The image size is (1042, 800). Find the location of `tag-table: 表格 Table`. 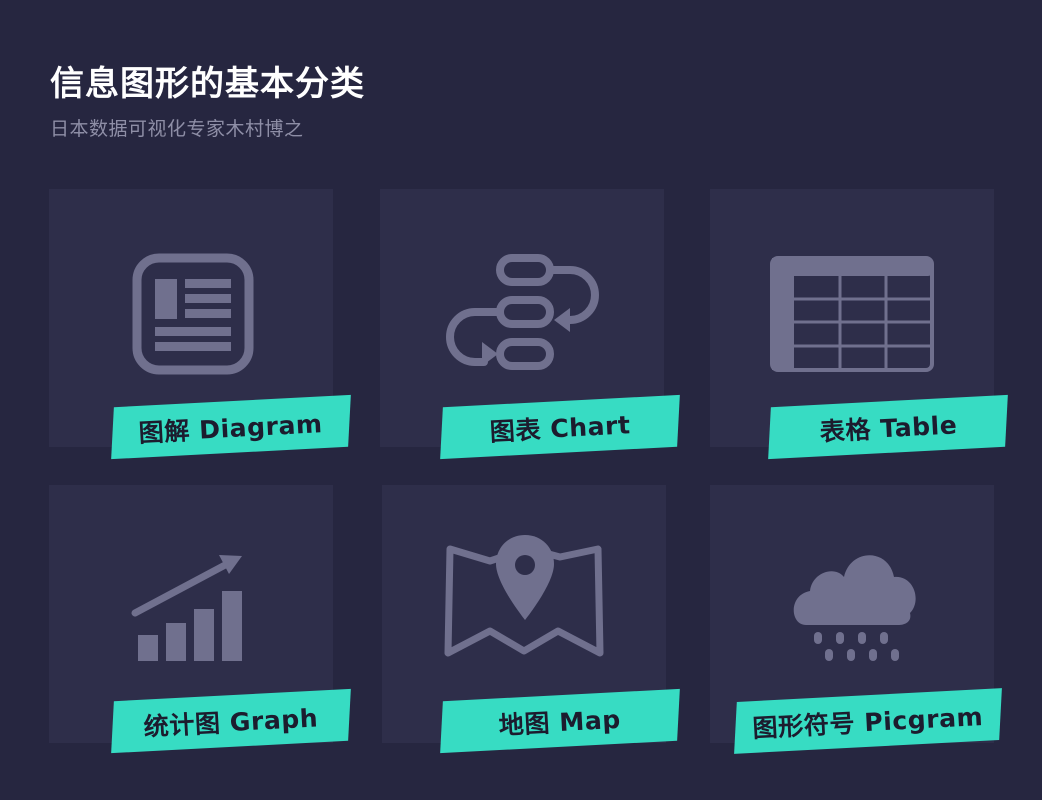

tag-table: 表格 Table is located at coordinates (888, 427).